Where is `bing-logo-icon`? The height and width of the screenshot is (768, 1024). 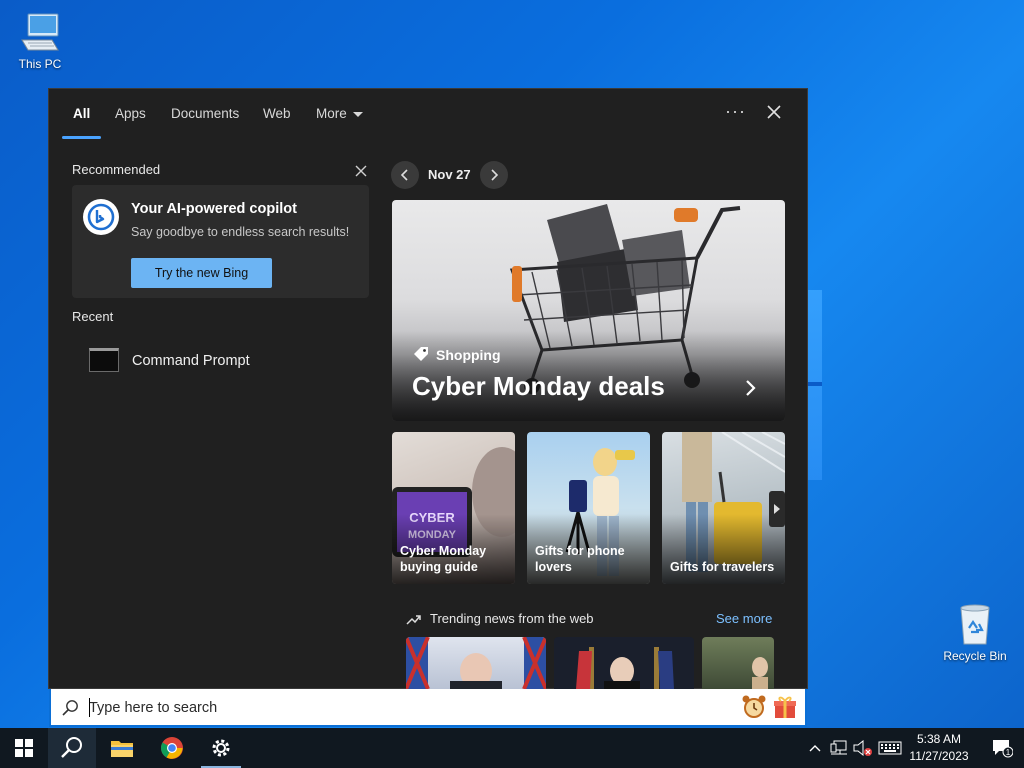
bing-logo-icon is located at coordinates (101, 217).